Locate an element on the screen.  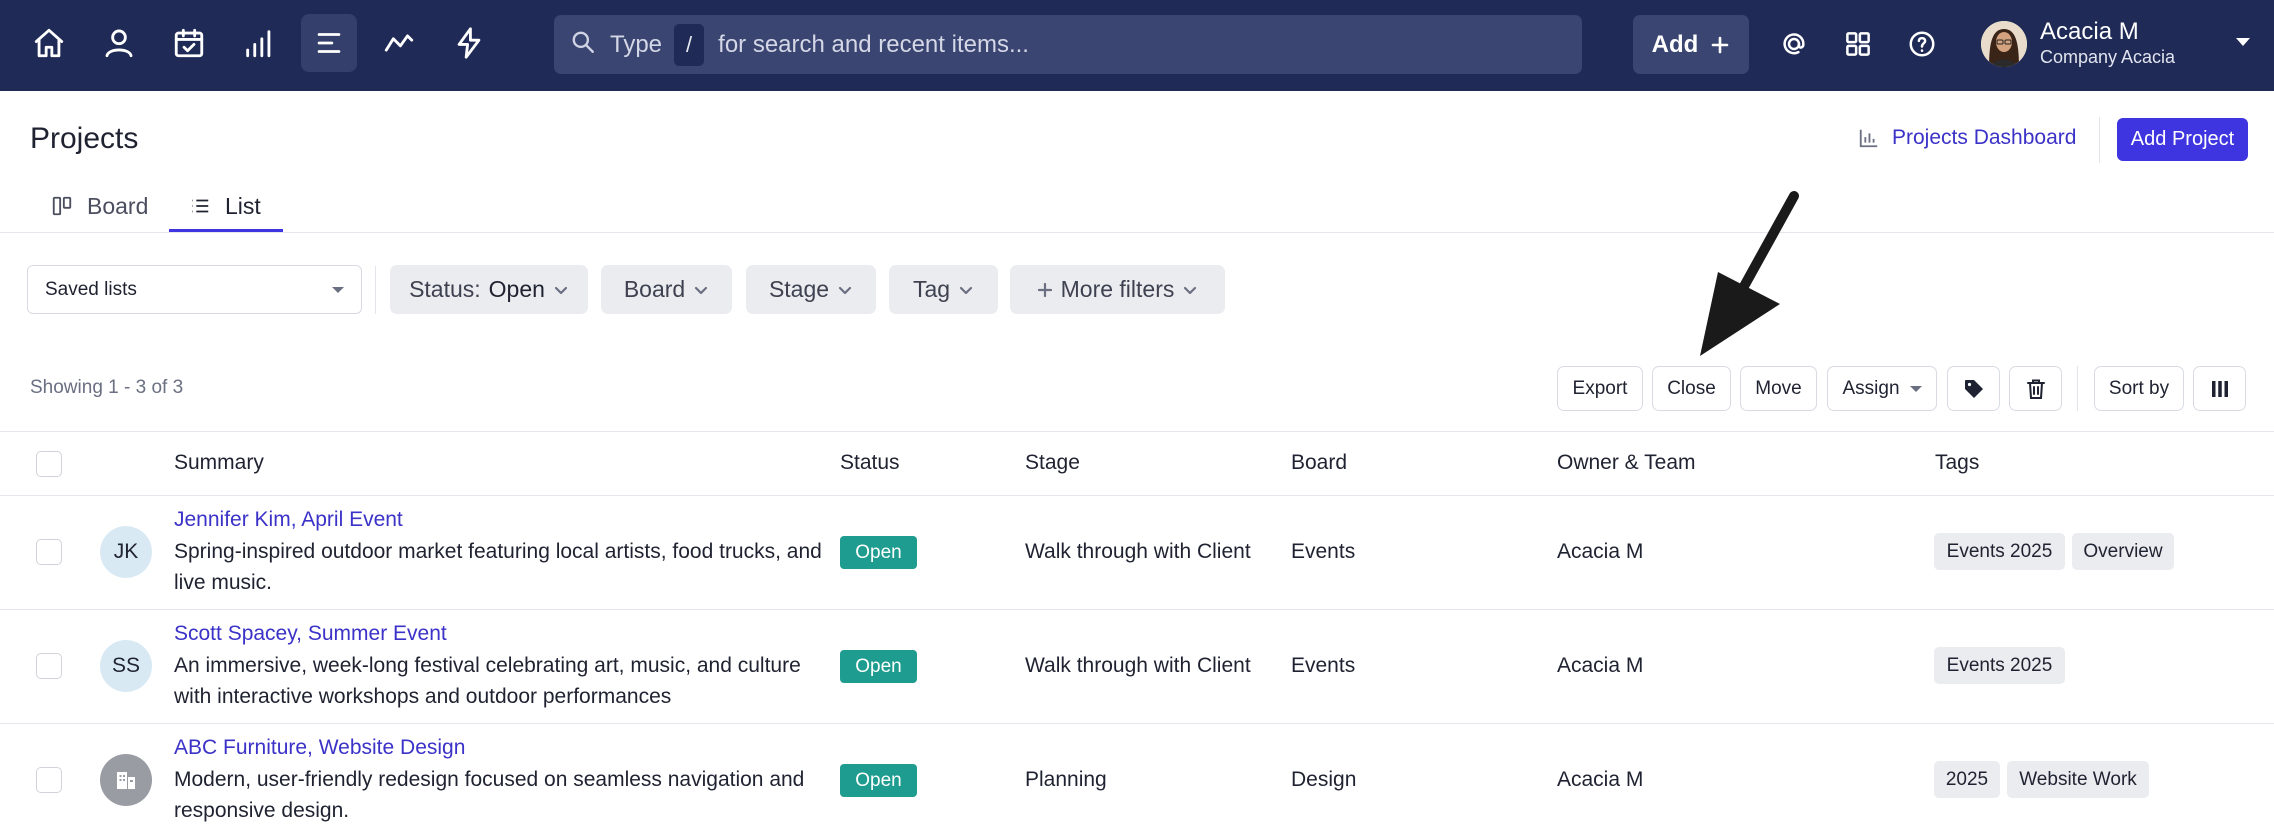
tag-chip: 2025 is located at coordinates (1967, 779).